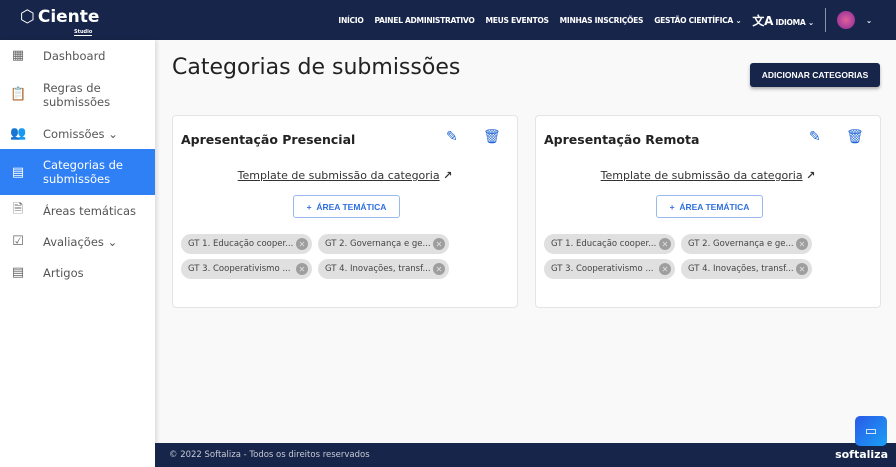 The width and height of the screenshot is (896, 467). Describe the element at coordinates (18, 241) in the screenshot. I see `checklist-icon: ☑` at that location.